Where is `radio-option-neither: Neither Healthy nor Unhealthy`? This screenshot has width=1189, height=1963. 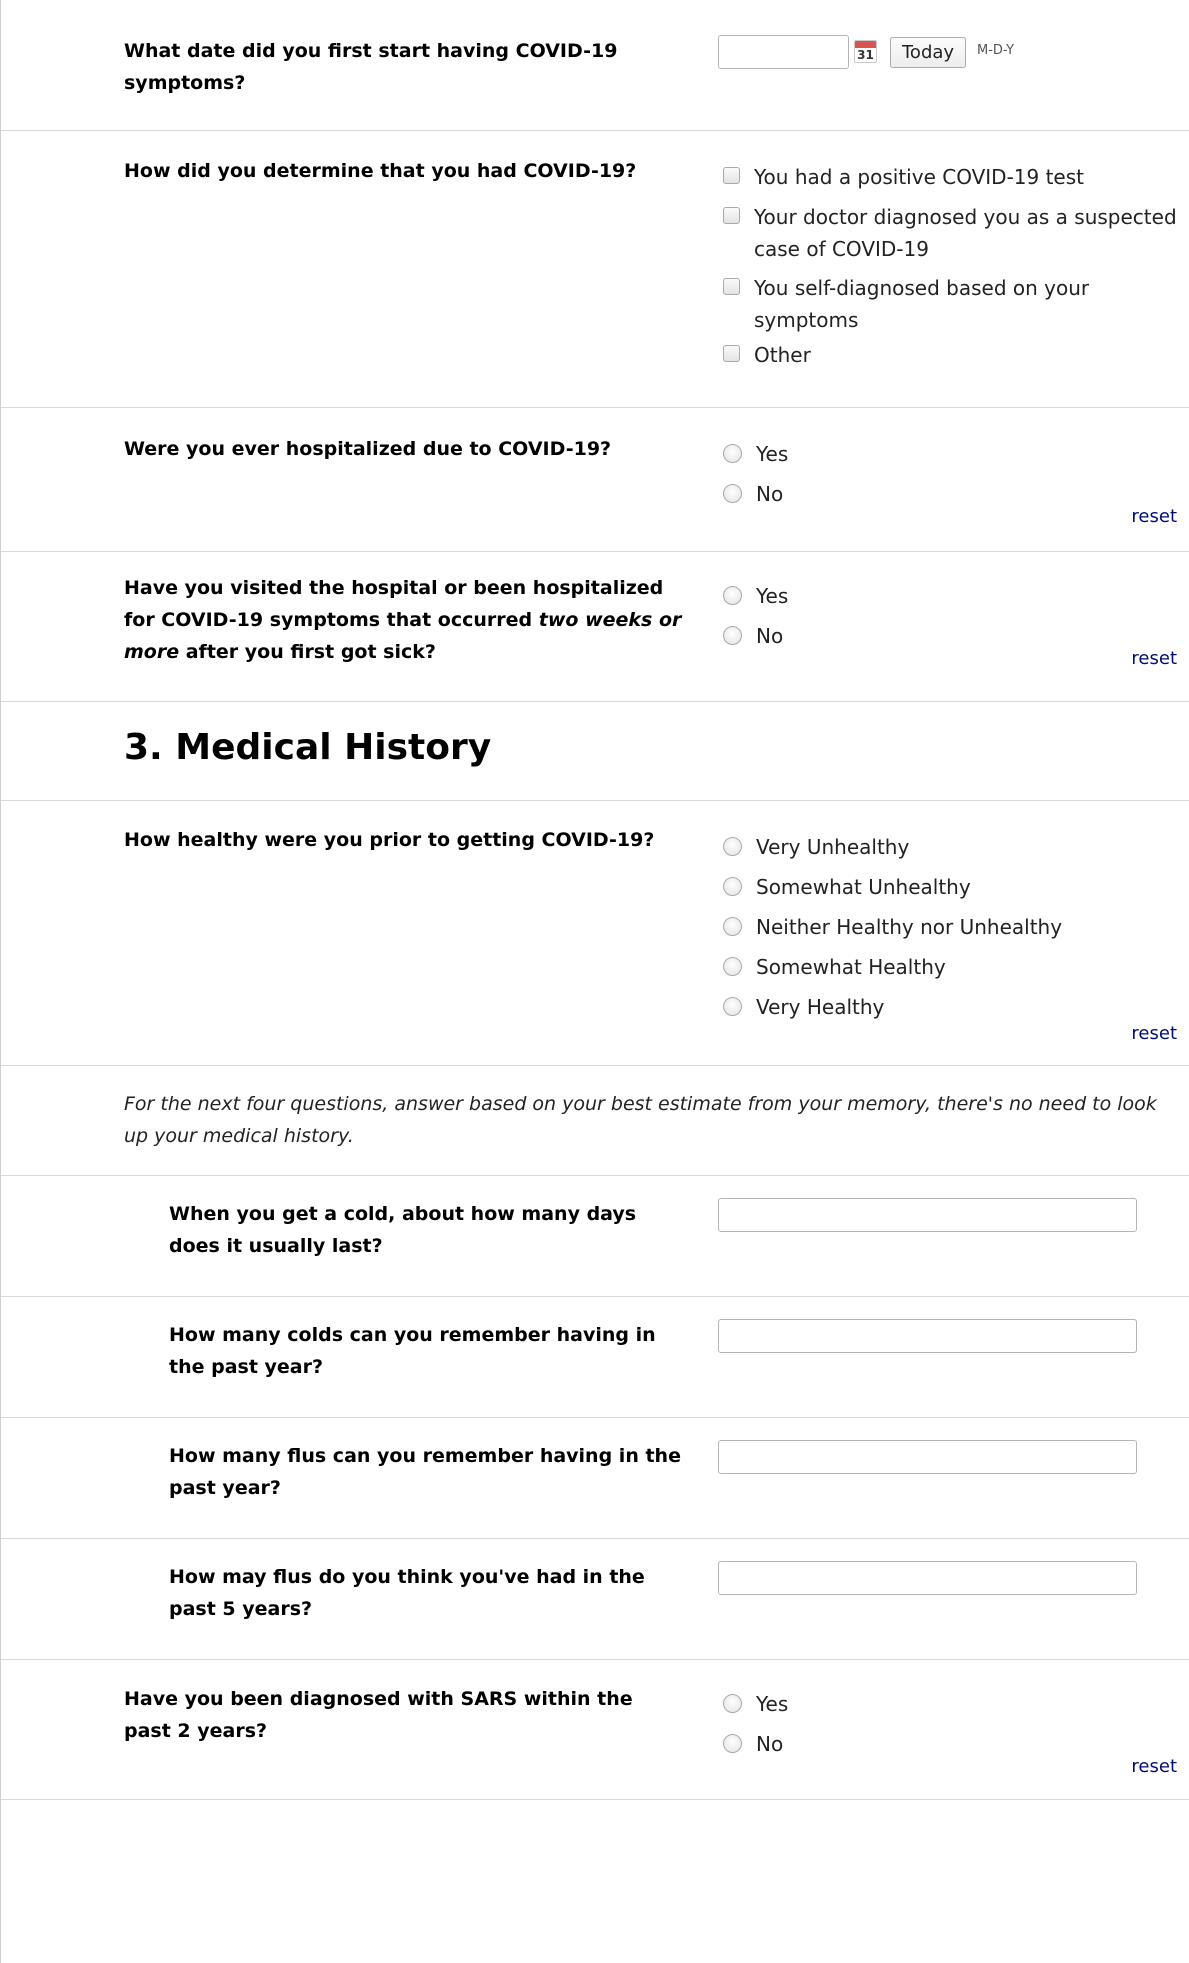
radio-option-neither: Neither Healthy nor Unhealthy is located at coordinates (892, 927).